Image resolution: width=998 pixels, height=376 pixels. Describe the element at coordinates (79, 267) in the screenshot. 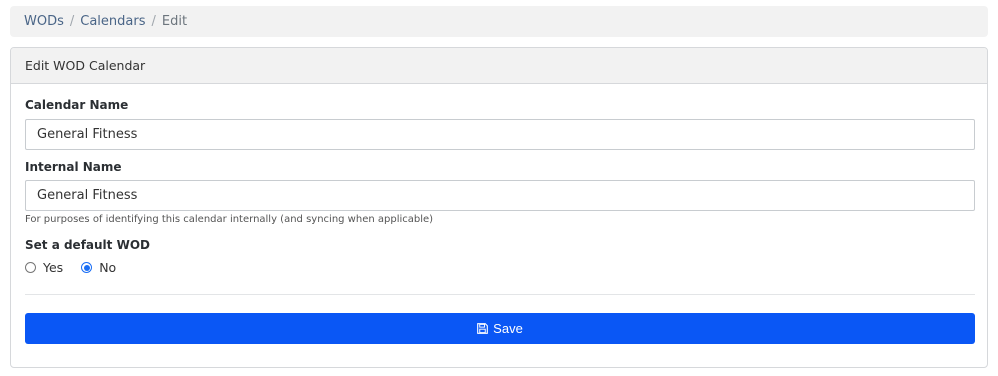

I see `default-wod-radio-group: Yes No` at that location.